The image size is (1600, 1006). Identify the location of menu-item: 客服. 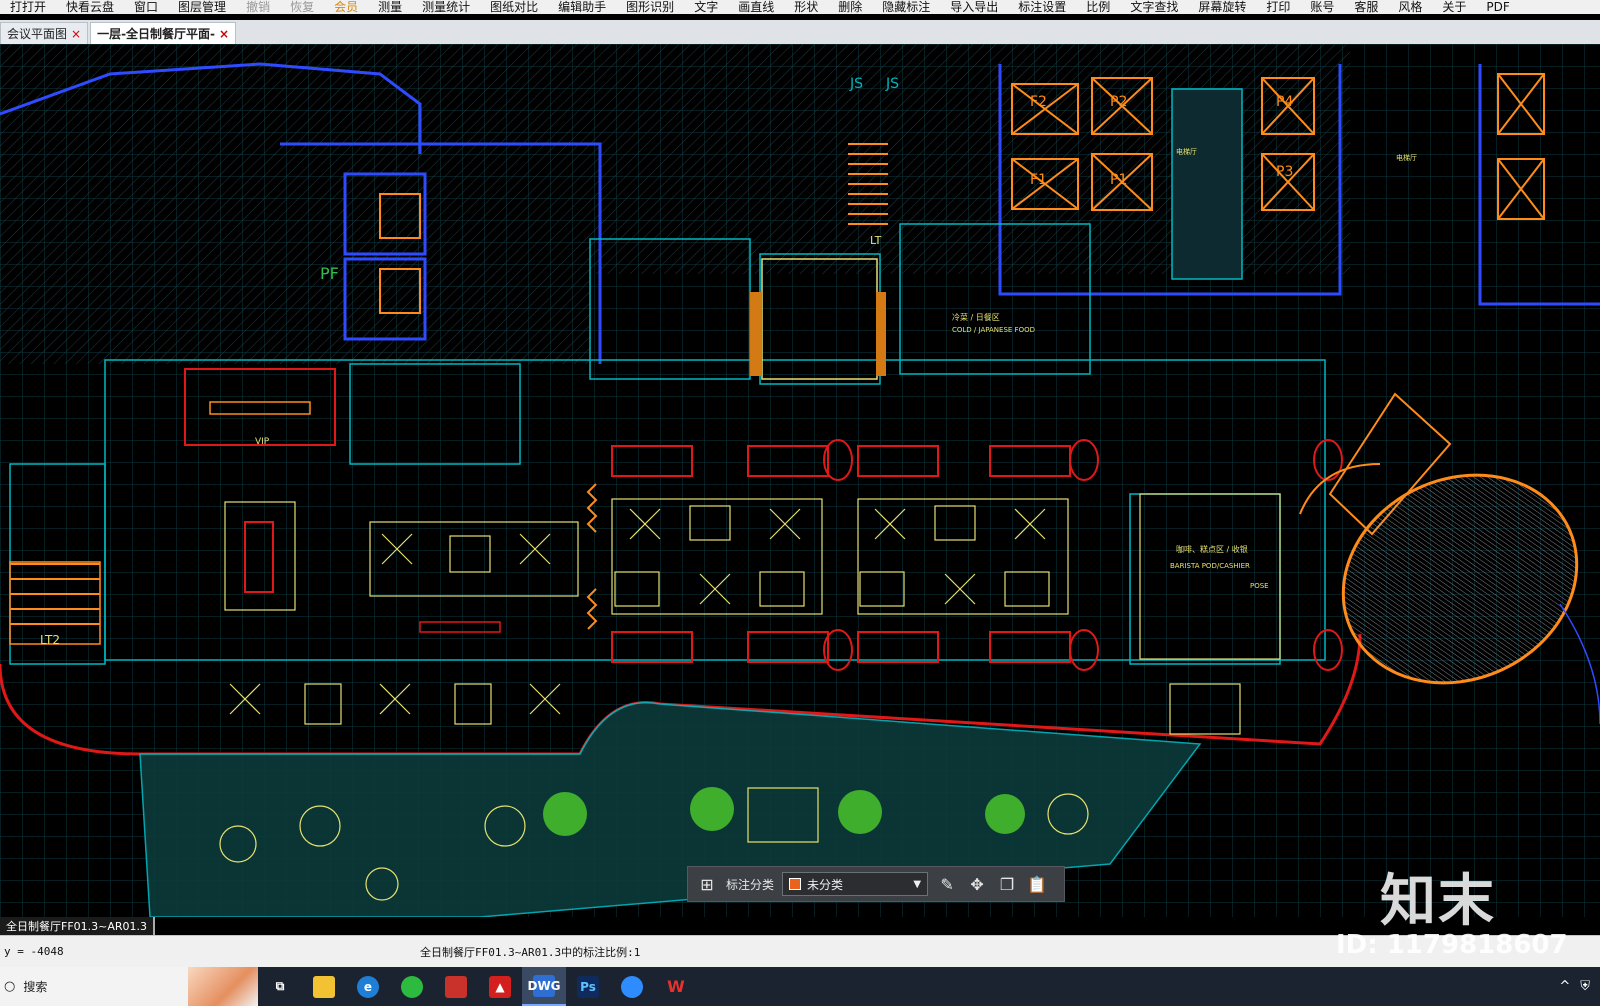
(1366, 7).